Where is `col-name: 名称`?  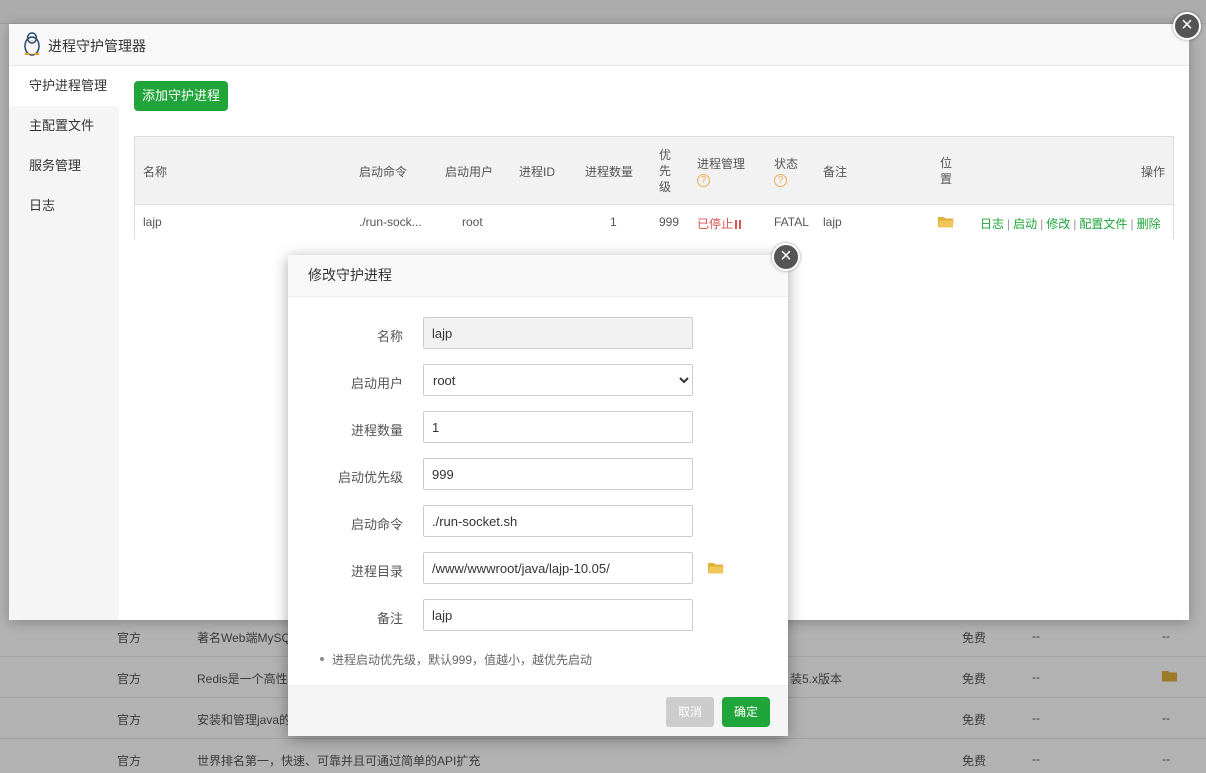
col-name: 名称 is located at coordinates (155, 172).